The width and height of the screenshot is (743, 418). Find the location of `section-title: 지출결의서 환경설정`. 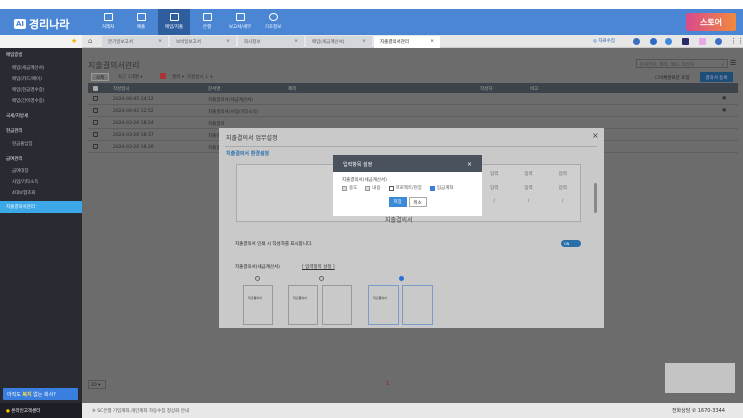

section-title: 지출결의서 환경설정 is located at coordinates (248, 154).